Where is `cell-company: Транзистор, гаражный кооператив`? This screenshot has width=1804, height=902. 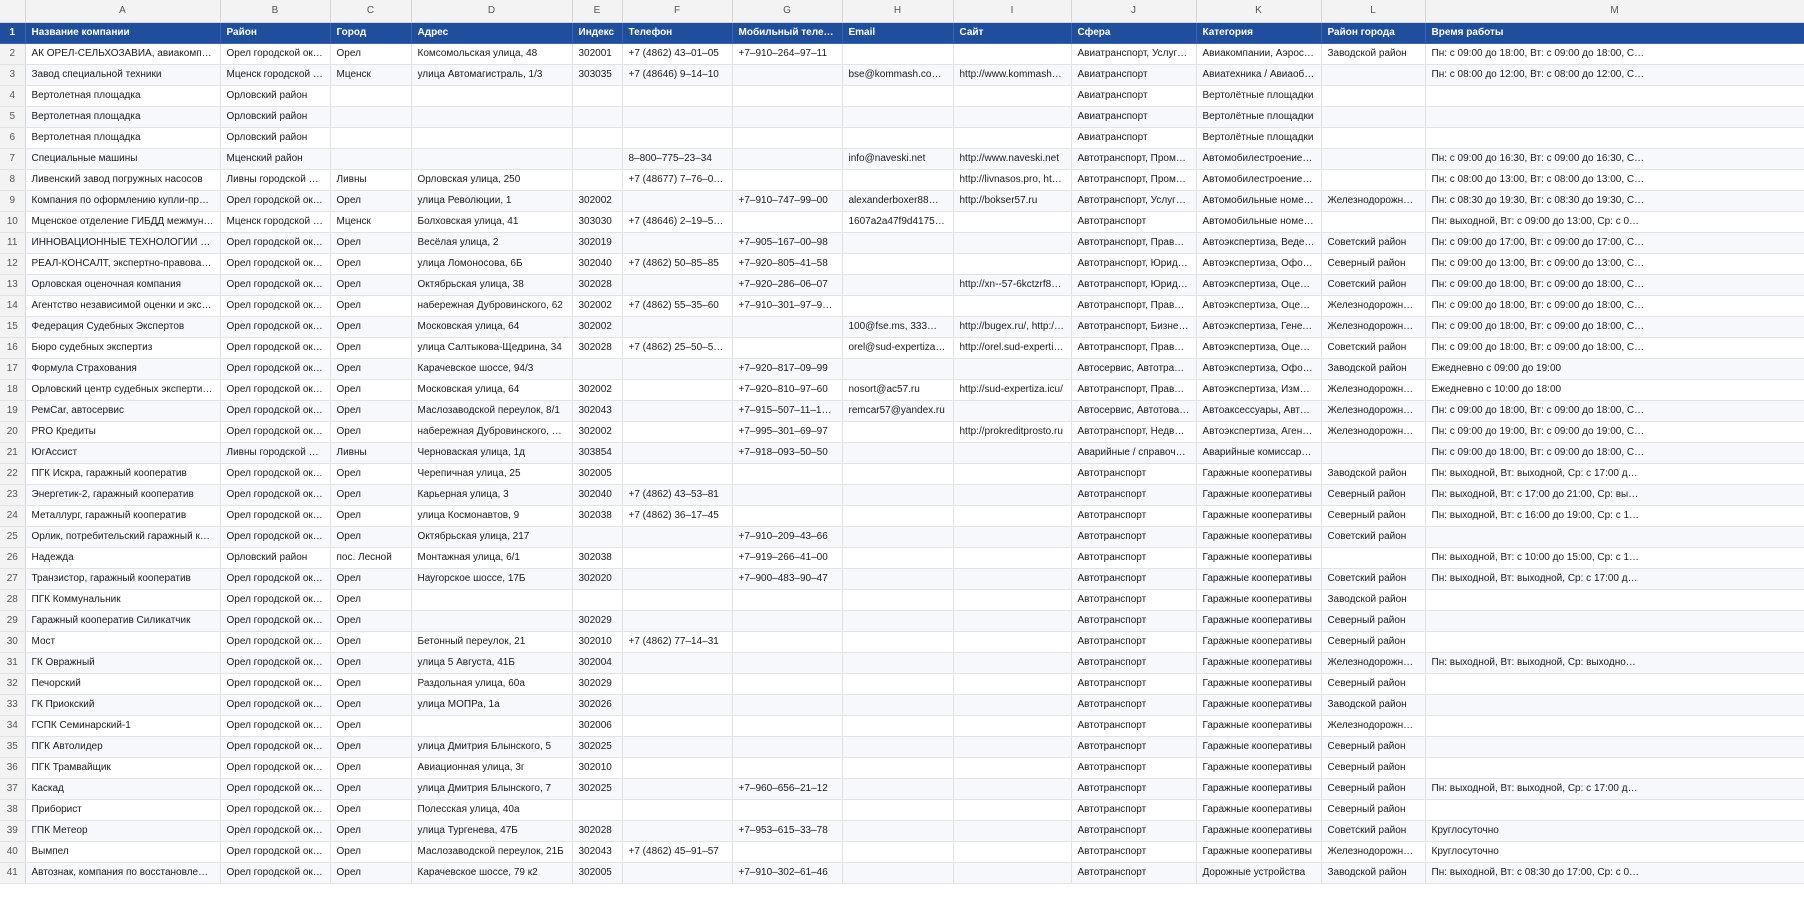
cell-company: Транзистор, гаражный кооператив is located at coordinates (123, 579).